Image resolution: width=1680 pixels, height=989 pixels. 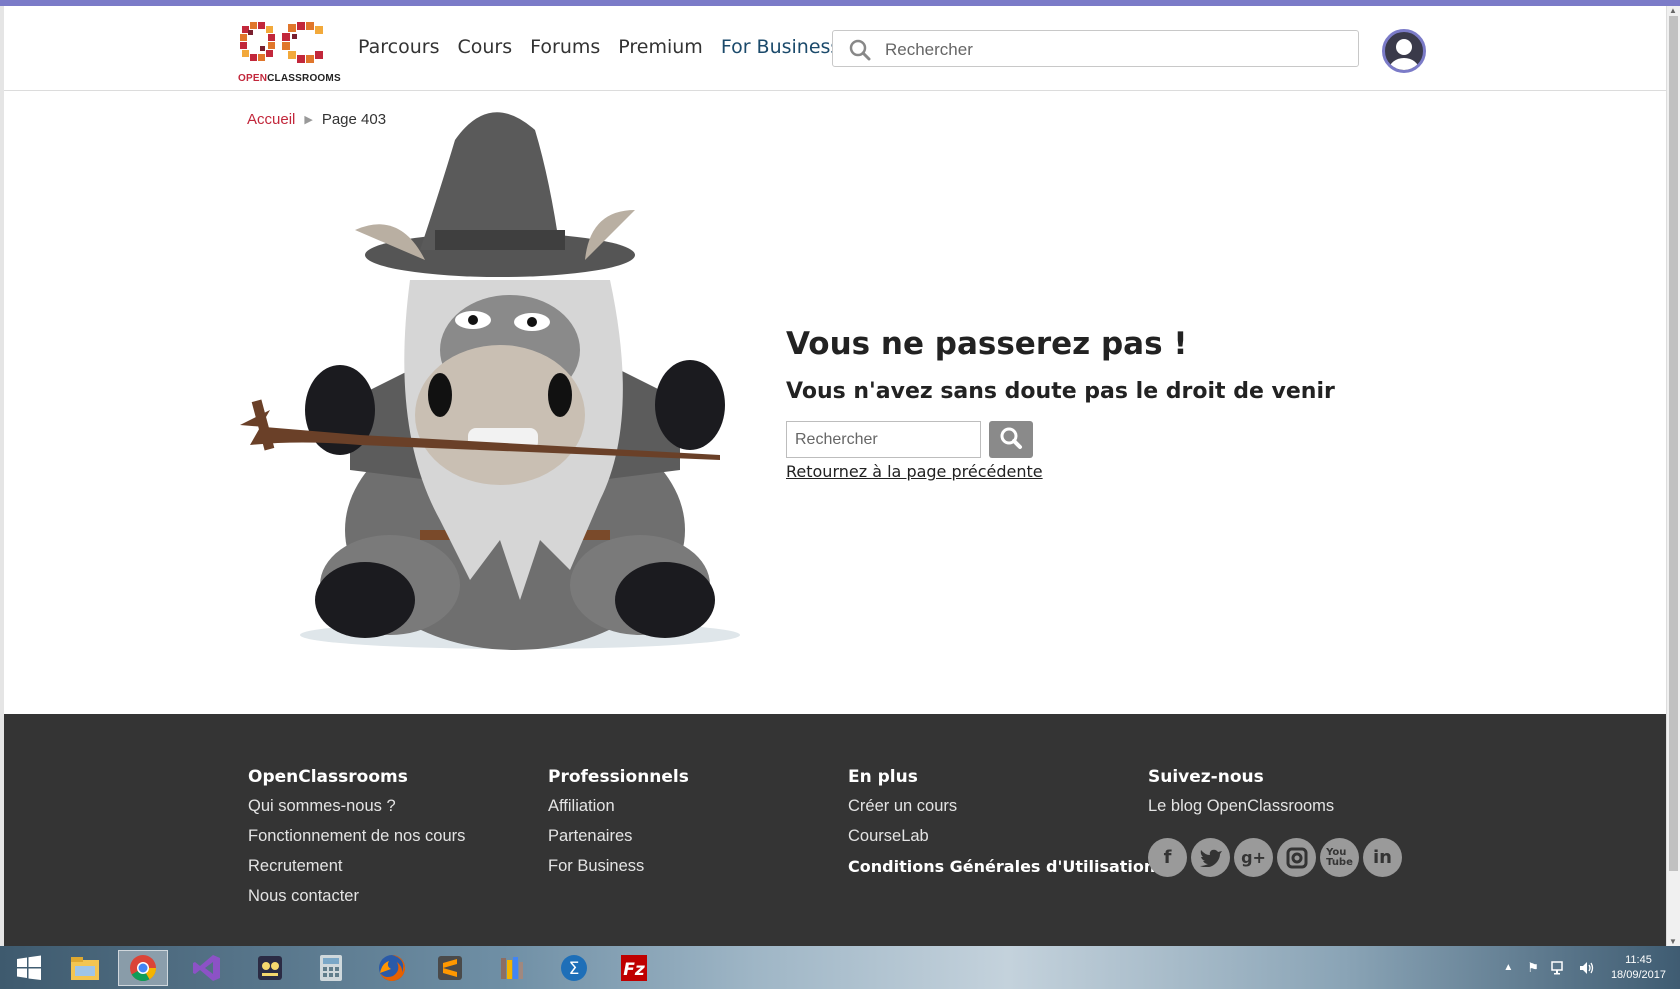 What do you see at coordinates (618, 812) in the screenshot?
I see `footer-link: Affiliation` at bounding box center [618, 812].